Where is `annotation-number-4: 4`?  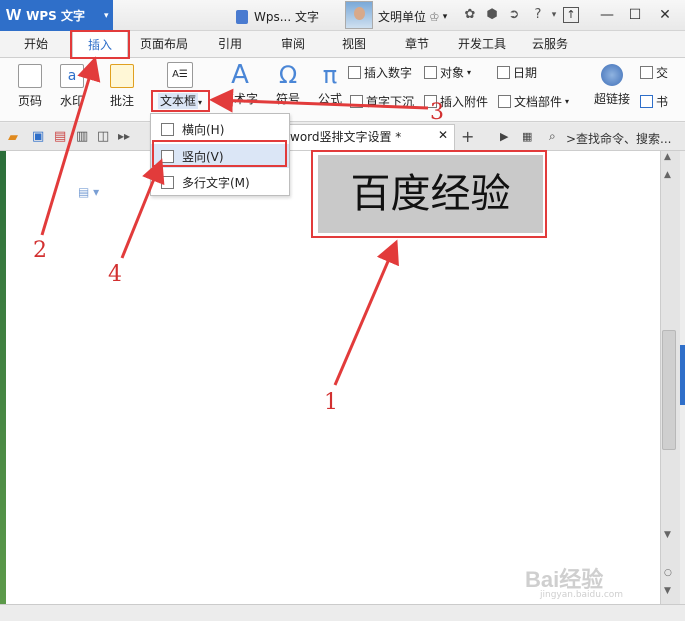
annotation-number-4: 4 is located at coordinates (115, 274).